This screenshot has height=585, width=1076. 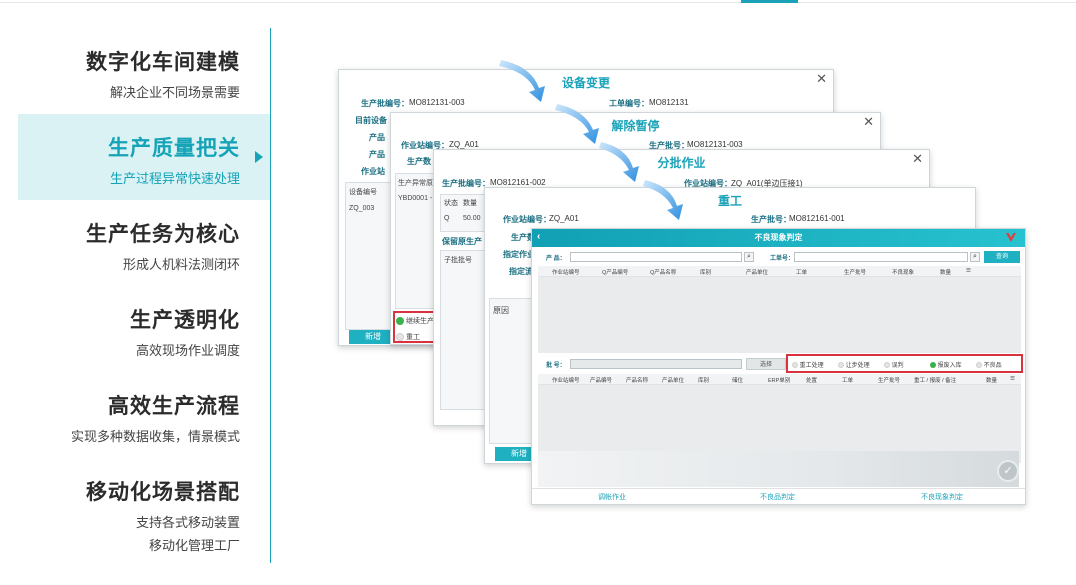 What do you see at coordinates (903, 273) in the screenshot?
I see `column-header: 不良现象` at bounding box center [903, 273].